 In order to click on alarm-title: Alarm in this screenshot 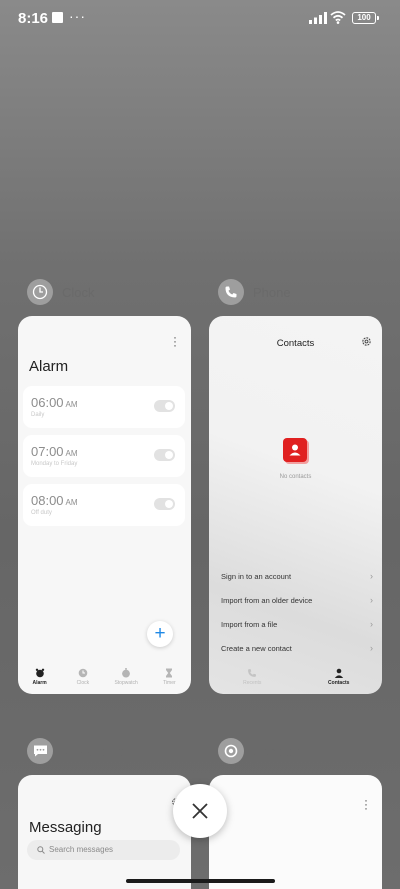, I will do `click(49, 366)`.